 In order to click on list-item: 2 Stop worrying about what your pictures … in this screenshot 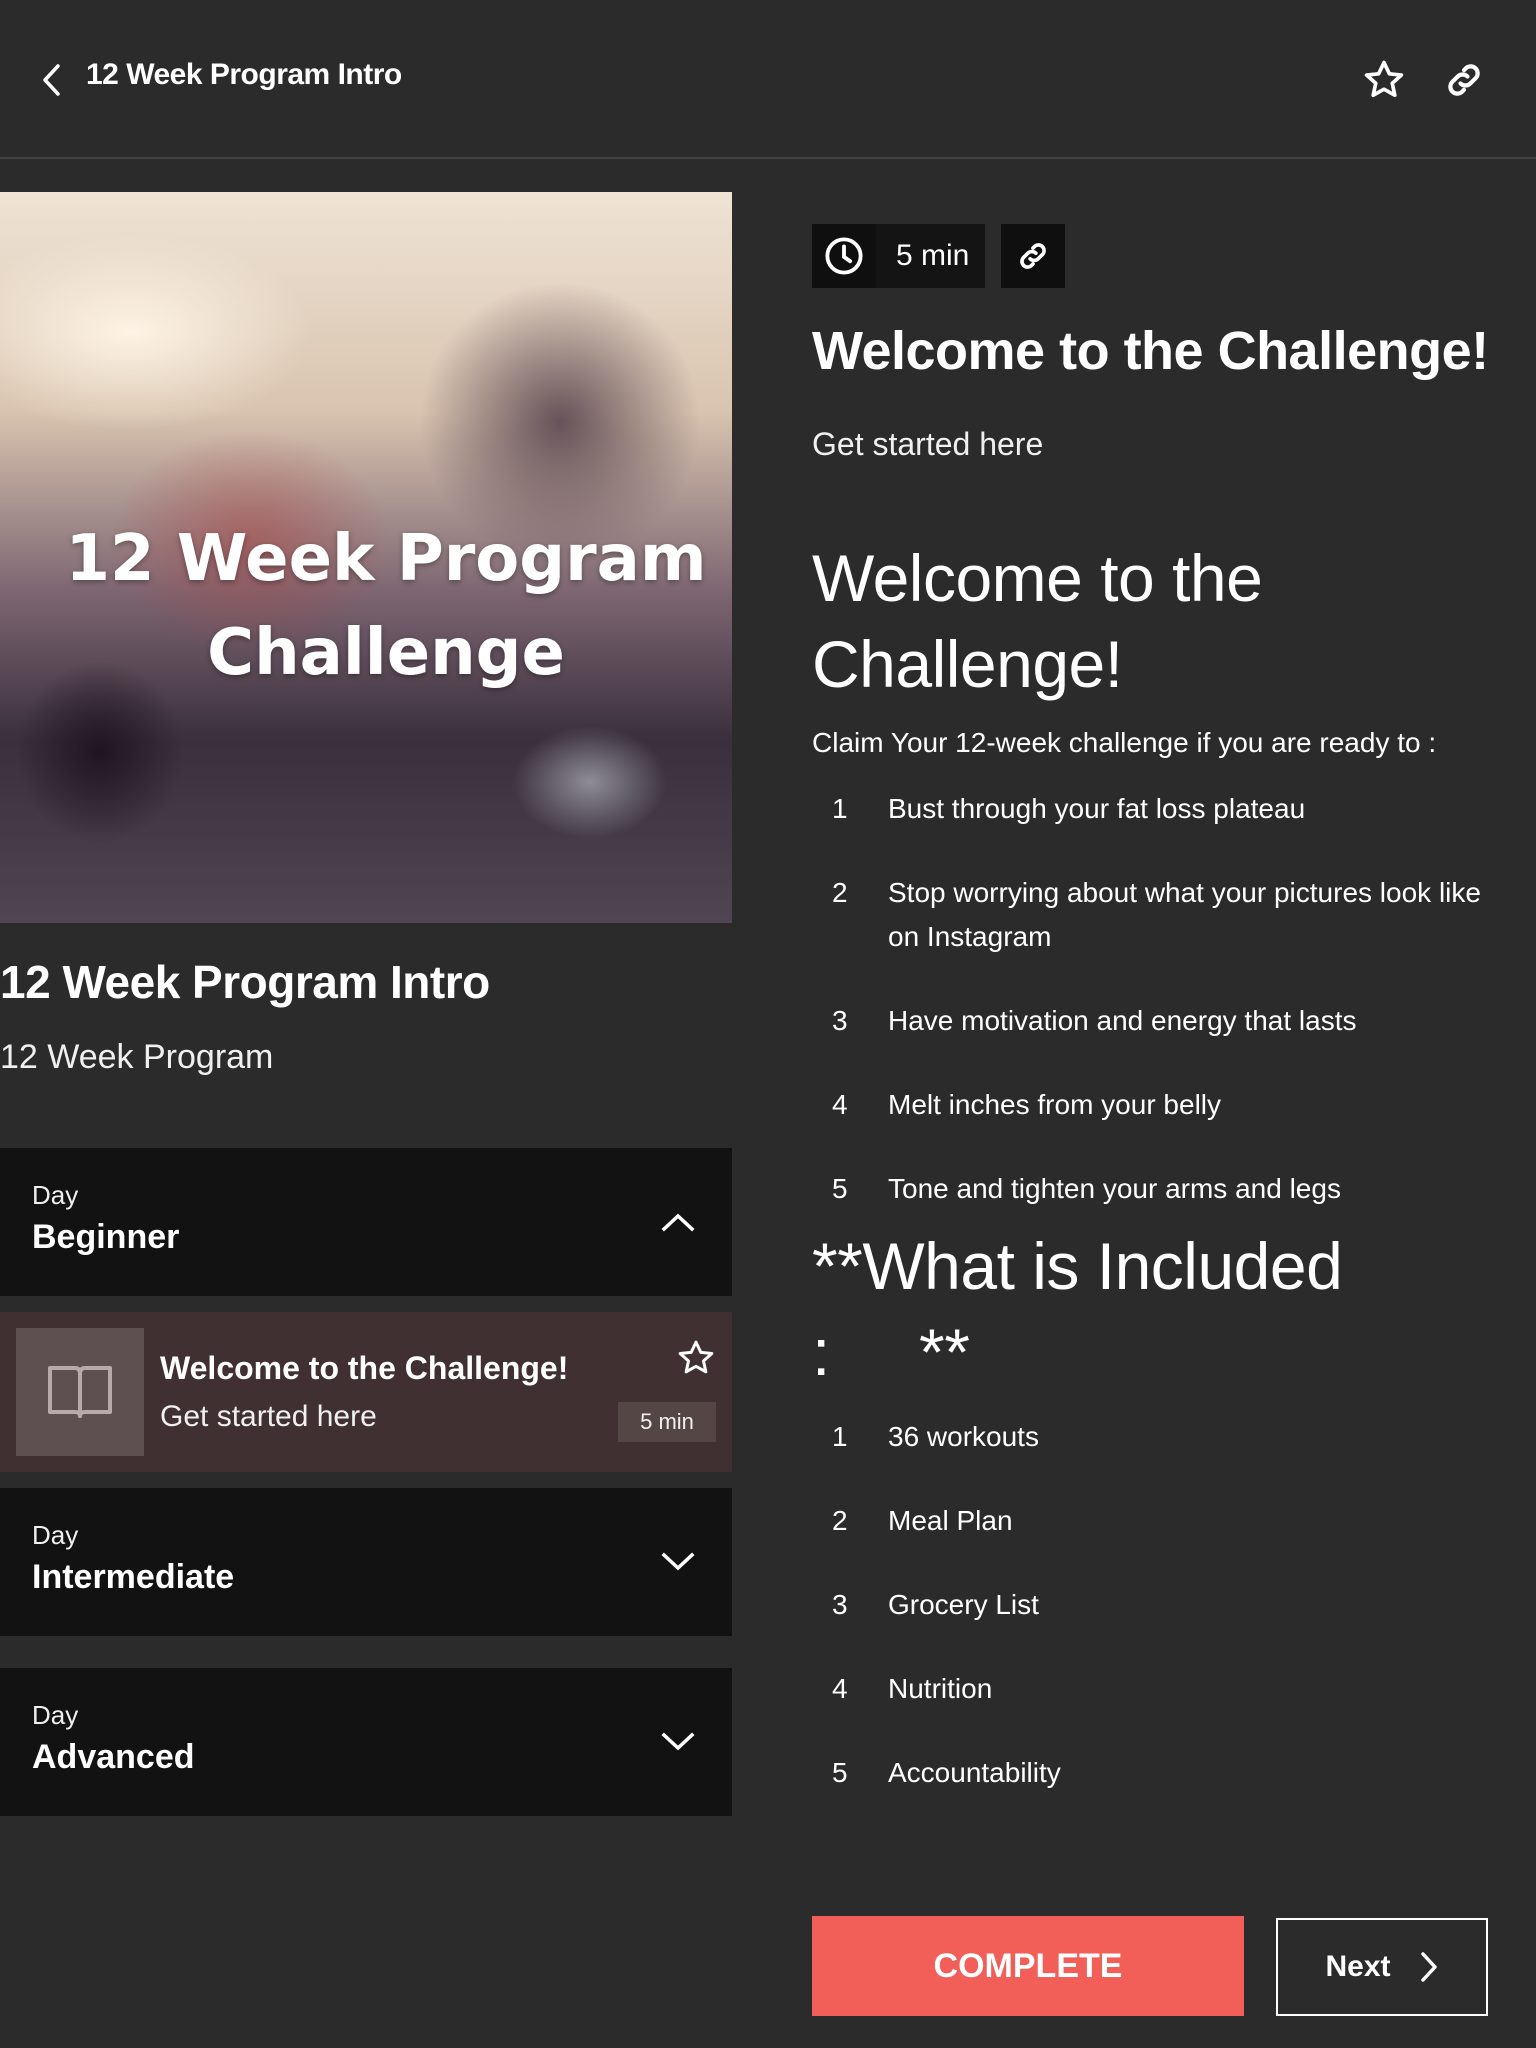, I will do `click(1157, 915)`.